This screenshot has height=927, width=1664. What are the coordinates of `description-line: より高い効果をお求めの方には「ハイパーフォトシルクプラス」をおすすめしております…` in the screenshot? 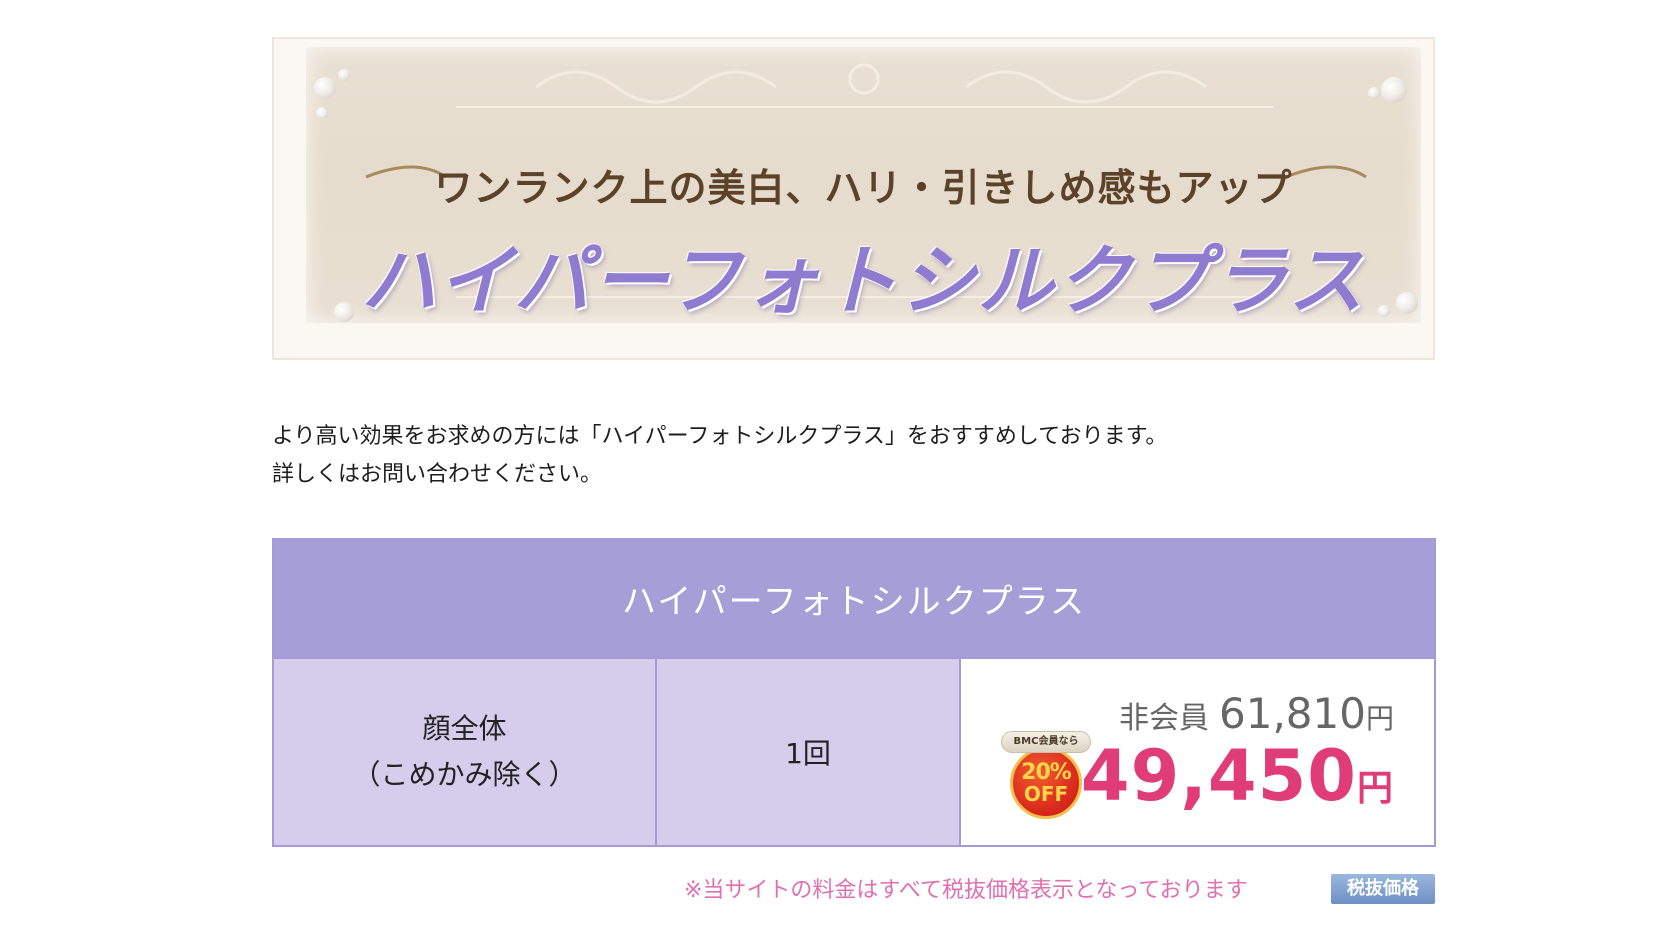 It's located at (720, 436).